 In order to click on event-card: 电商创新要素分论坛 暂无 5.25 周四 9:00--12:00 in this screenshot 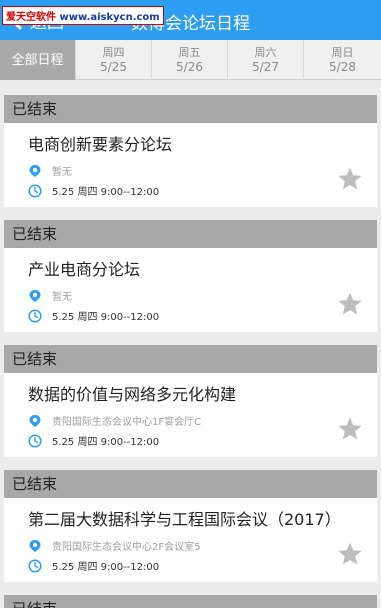, I will do `click(190, 165)`.